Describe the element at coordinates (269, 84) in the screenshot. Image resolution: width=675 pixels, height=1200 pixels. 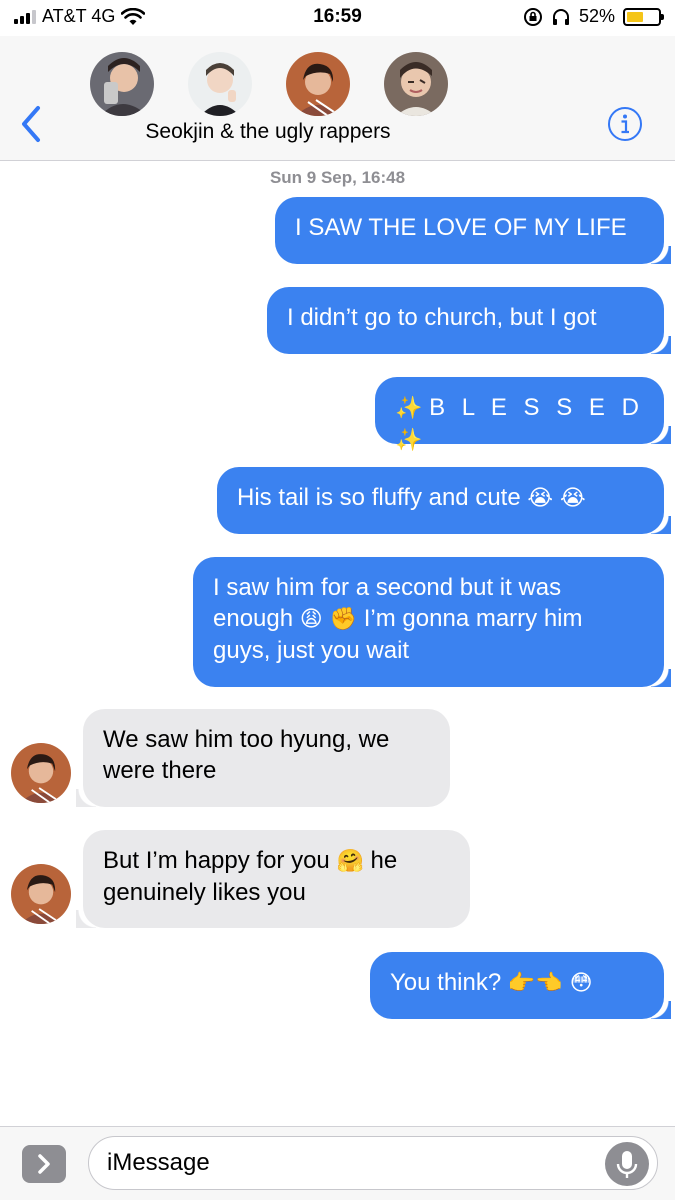
I see `group-avatars` at that location.